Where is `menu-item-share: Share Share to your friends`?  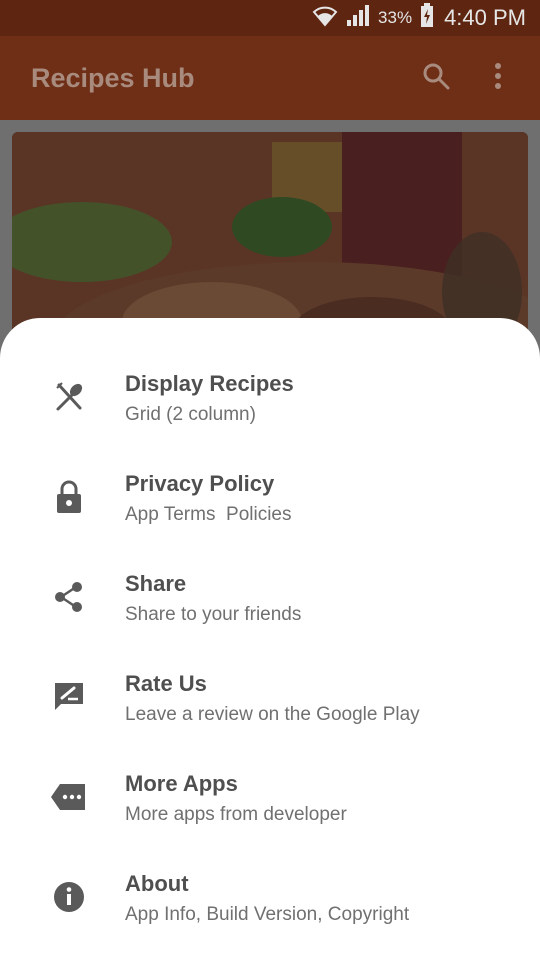
menu-item-share: Share Share to your friends is located at coordinates (270, 571).